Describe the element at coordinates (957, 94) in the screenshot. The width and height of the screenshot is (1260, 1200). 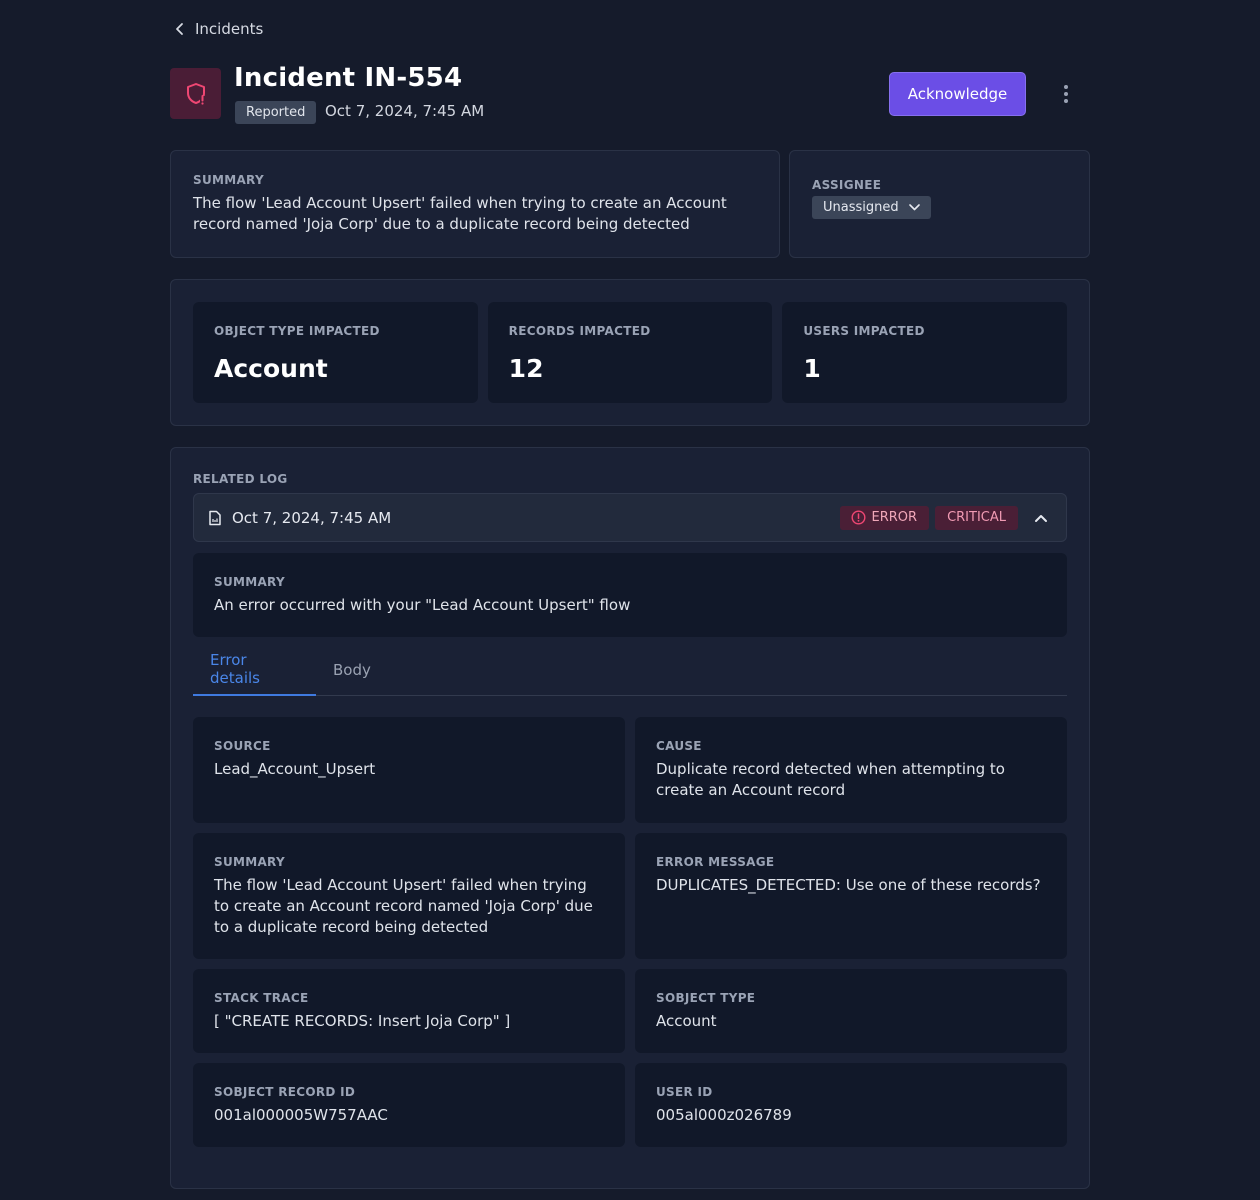
I see `acknowledge-button: Acknowledge` at that location.